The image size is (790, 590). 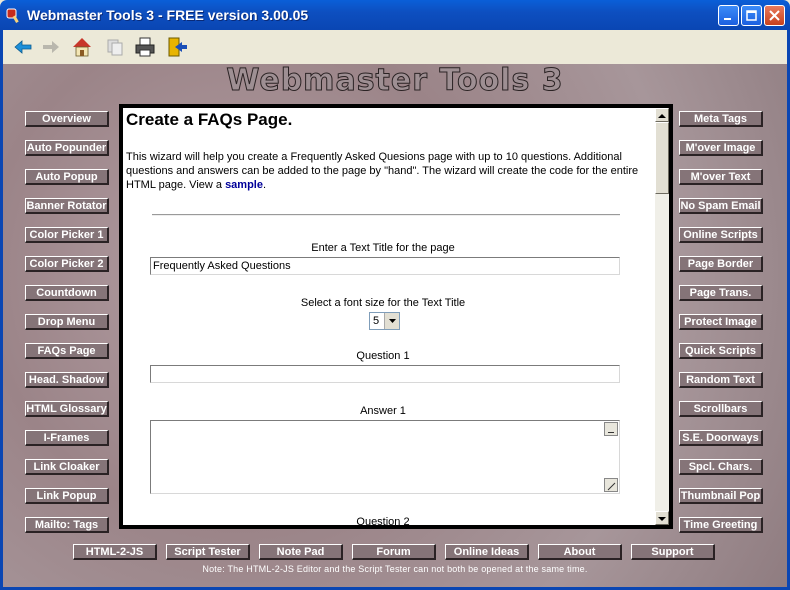 I want to click on banner-title: Webmaster Tools 3, so click(x=395, y=80).